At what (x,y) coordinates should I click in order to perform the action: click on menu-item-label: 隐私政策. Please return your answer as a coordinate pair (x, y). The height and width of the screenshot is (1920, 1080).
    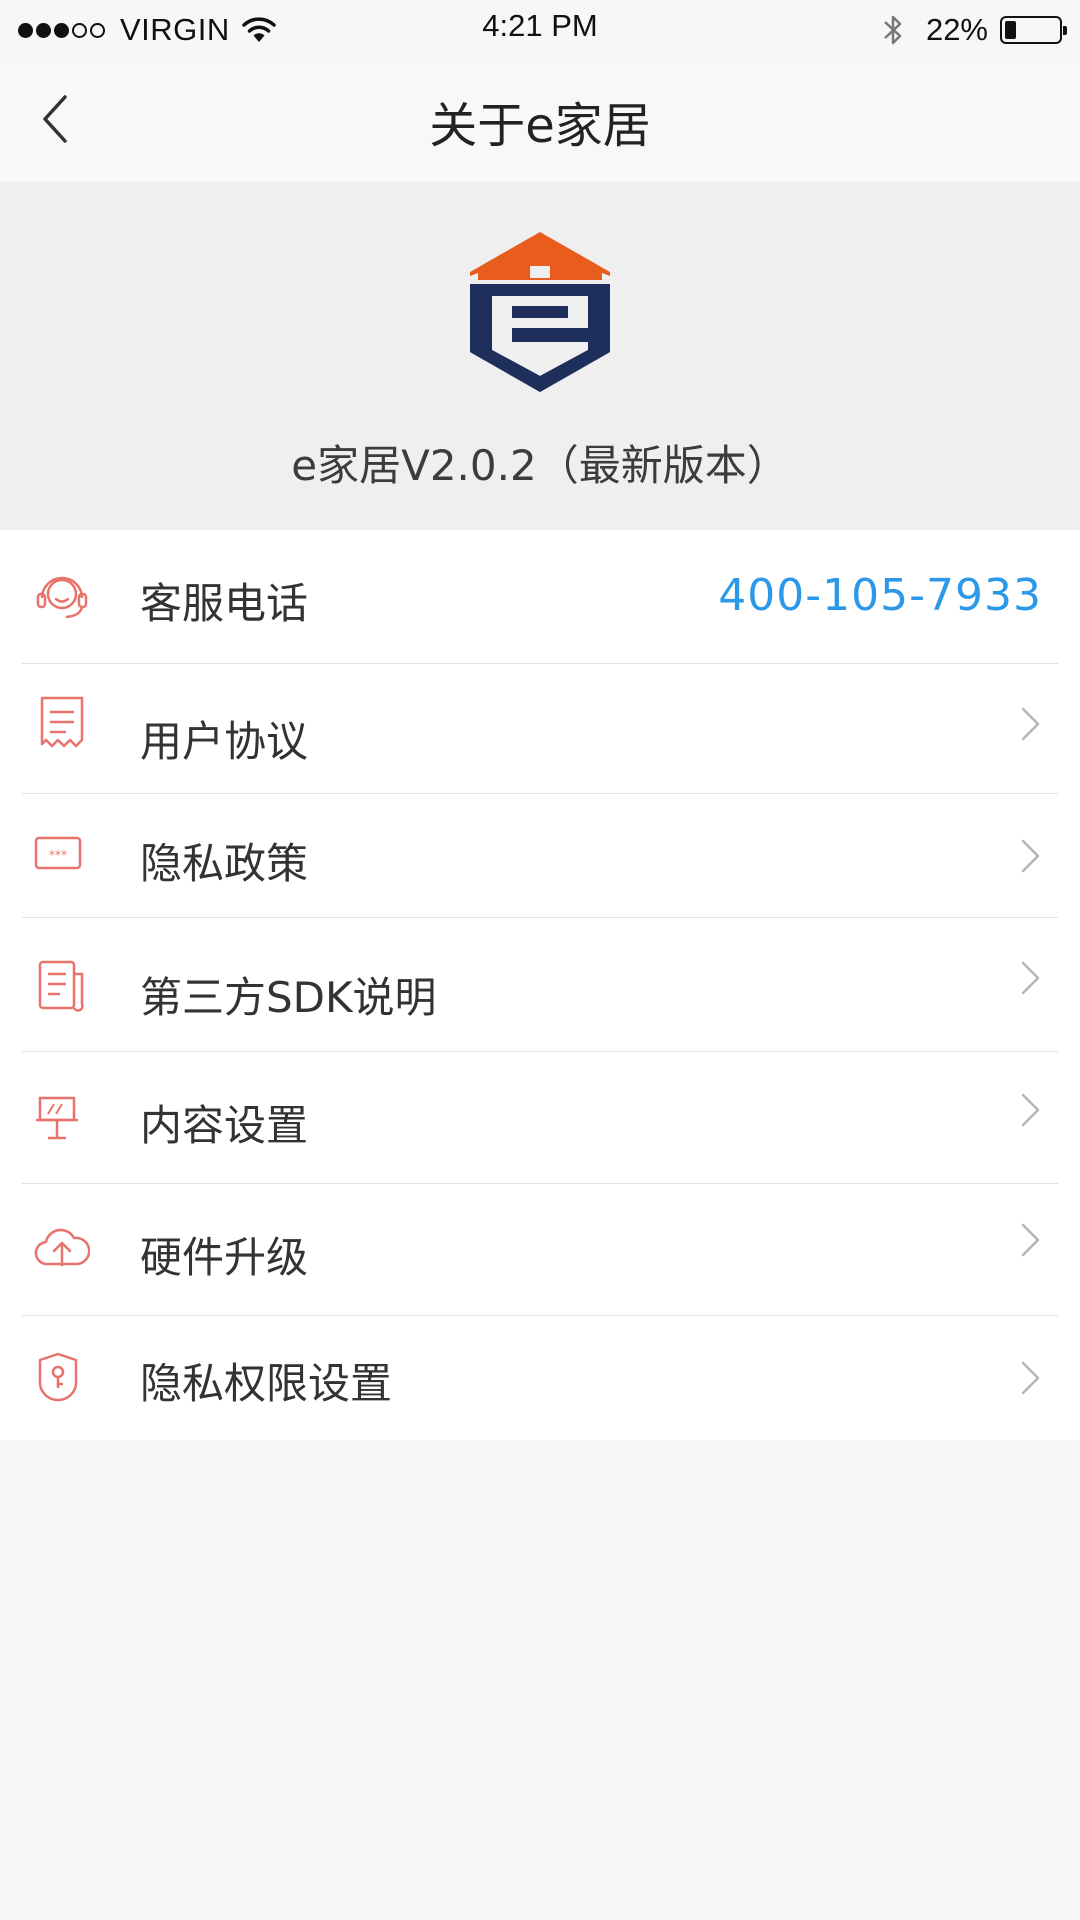
    Looking at the image, I should click on (224, 863).